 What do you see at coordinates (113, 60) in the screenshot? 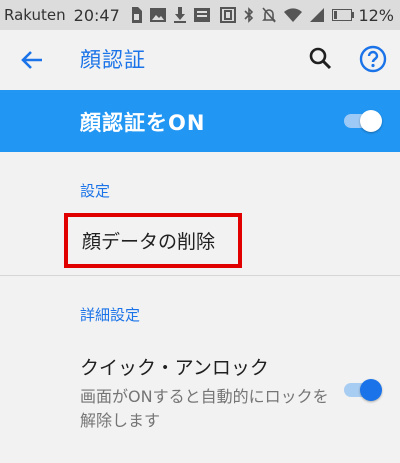
I see `page-title: 顔認証` at bounding box center [113, 60].